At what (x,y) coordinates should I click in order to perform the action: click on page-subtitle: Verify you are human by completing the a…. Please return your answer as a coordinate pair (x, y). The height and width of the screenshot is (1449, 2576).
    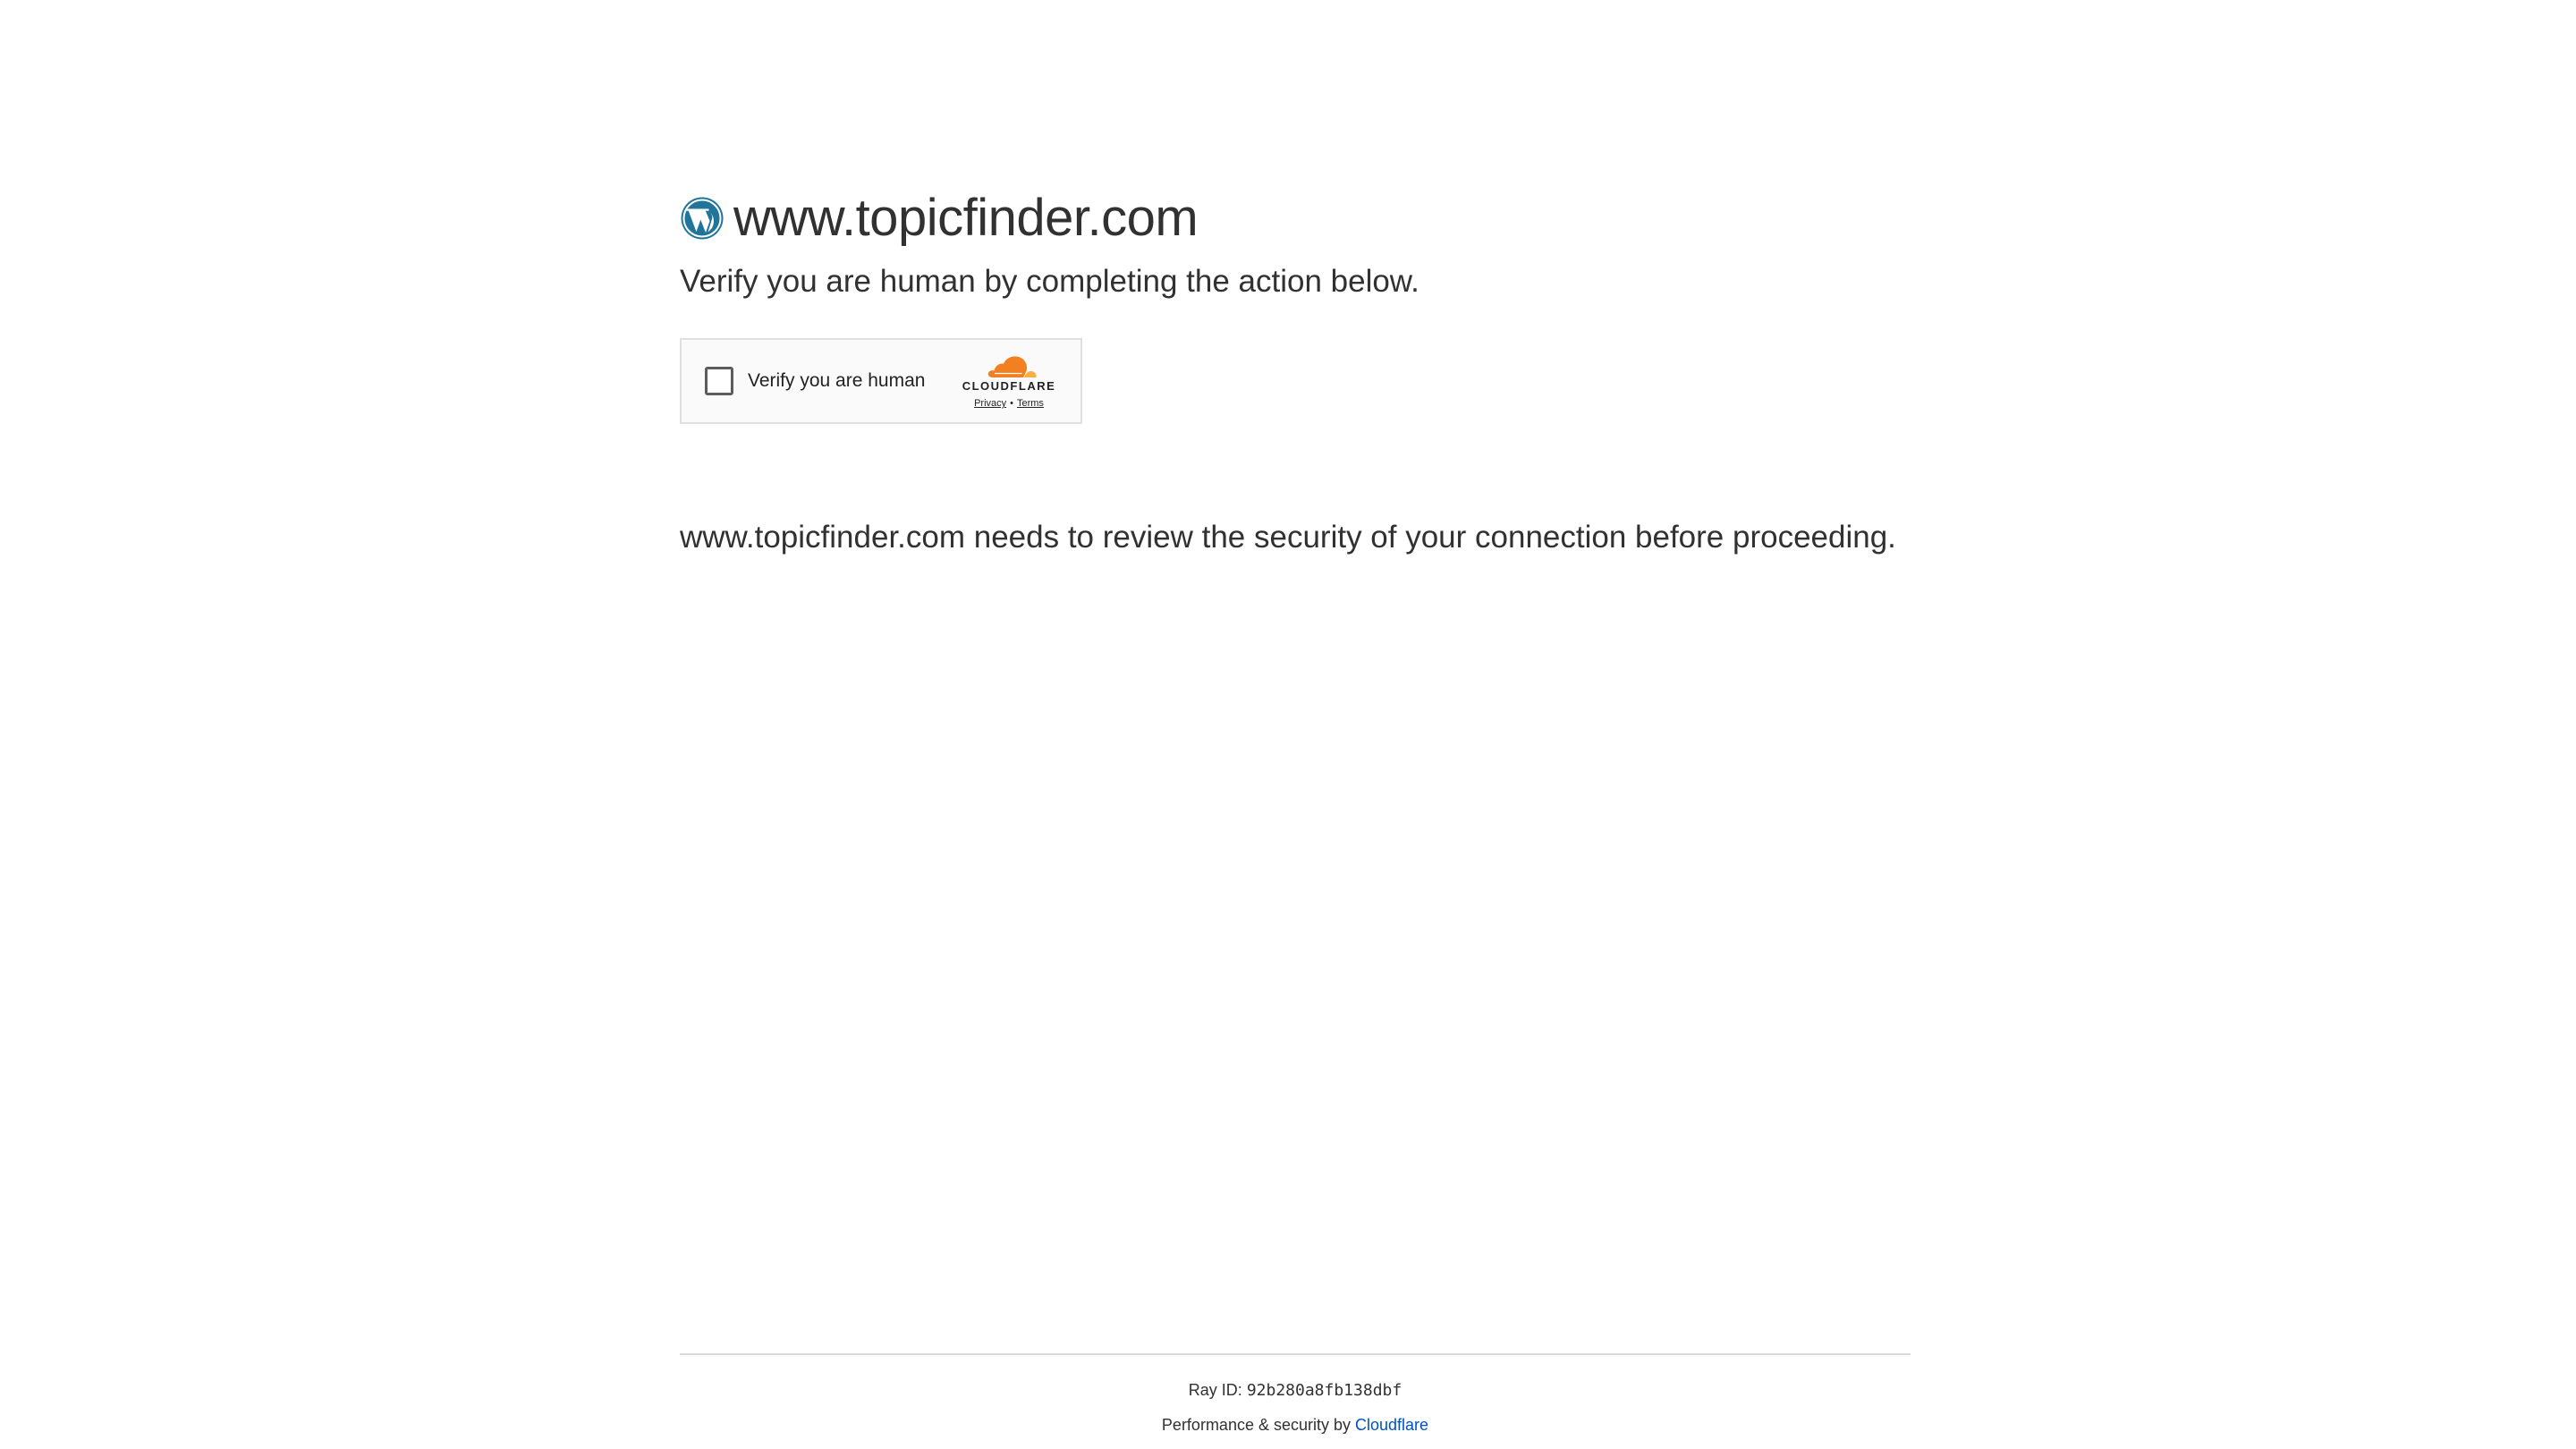
    Looking at the image, I should click on (1049, 281).